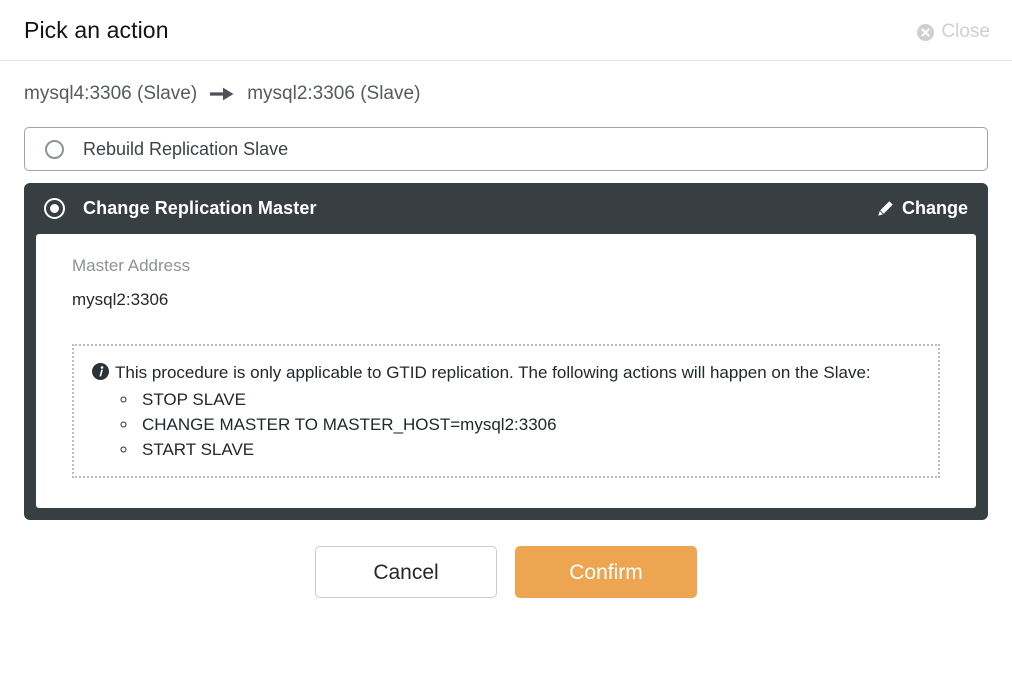  What do you see at coordinates (934, 208) in the screenshot?
I see `change-button-label: Change` at bounding box center [934, 208].